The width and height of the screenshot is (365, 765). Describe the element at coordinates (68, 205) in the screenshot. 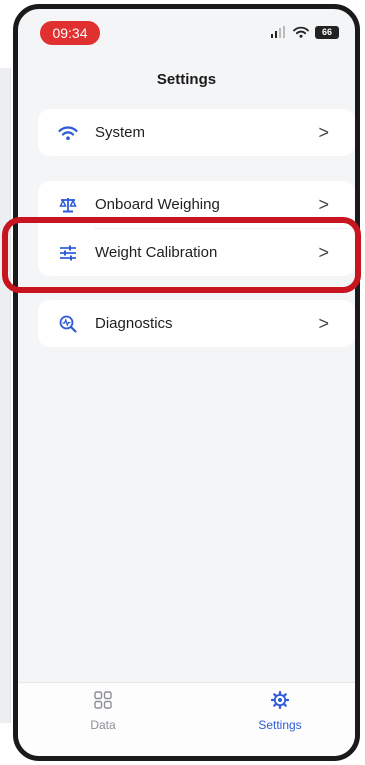

I see `scale-icon` at that location.